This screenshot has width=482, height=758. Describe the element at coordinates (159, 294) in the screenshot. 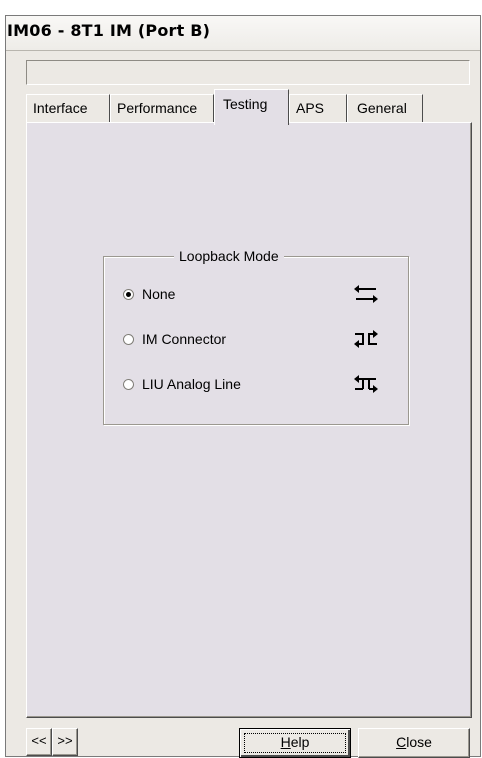

I see `radio-label: None` at that location.